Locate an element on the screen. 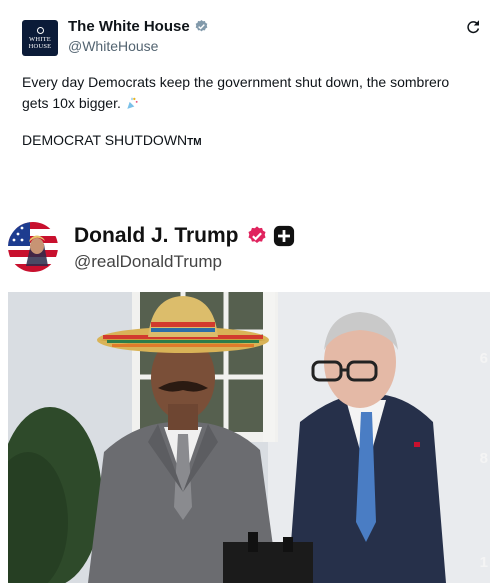 The image size is (490, 583). trump-display-name: Donald J. Trump is located at coordinates (156, 236).